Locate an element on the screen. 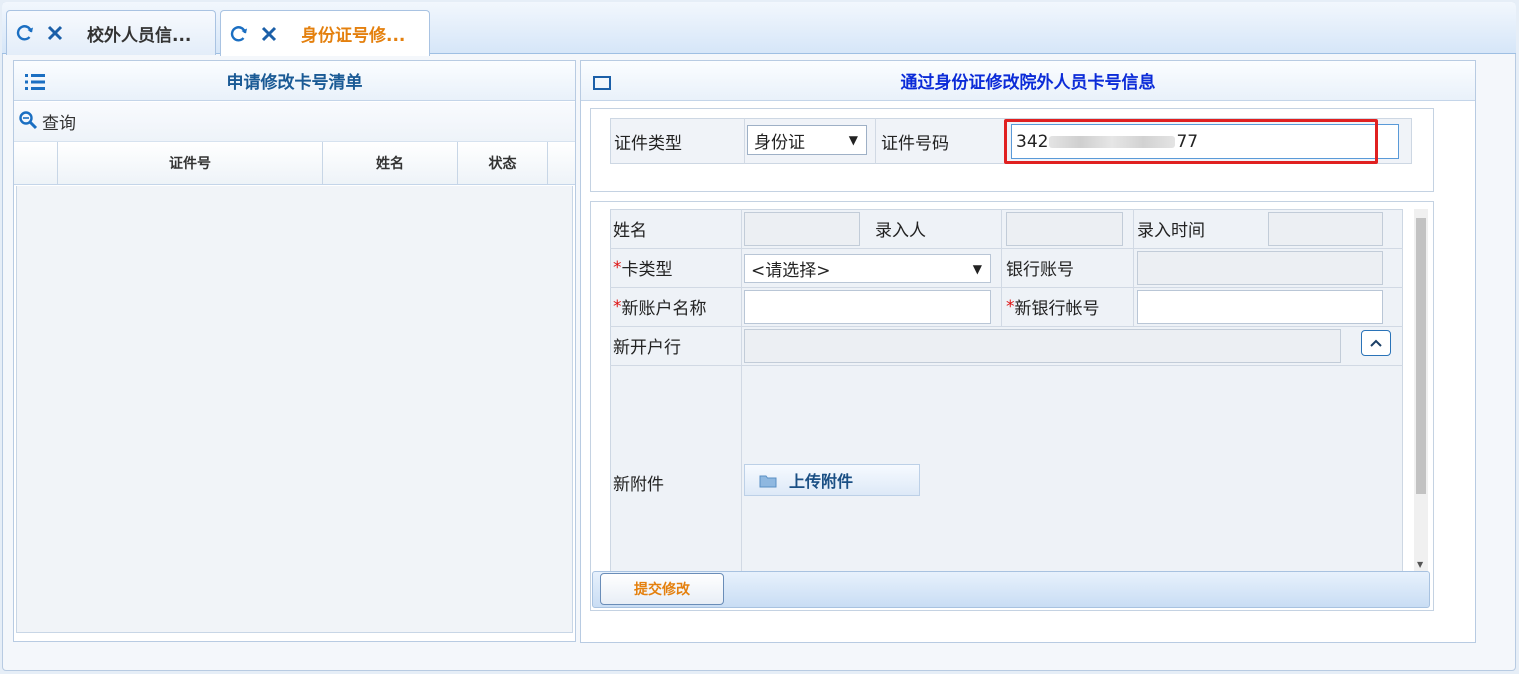 The height and width of the screenshot is (674, 1519). panel-header: 通过身份证修改院外人员卡号信息 is located at coordinates (1028, 81).